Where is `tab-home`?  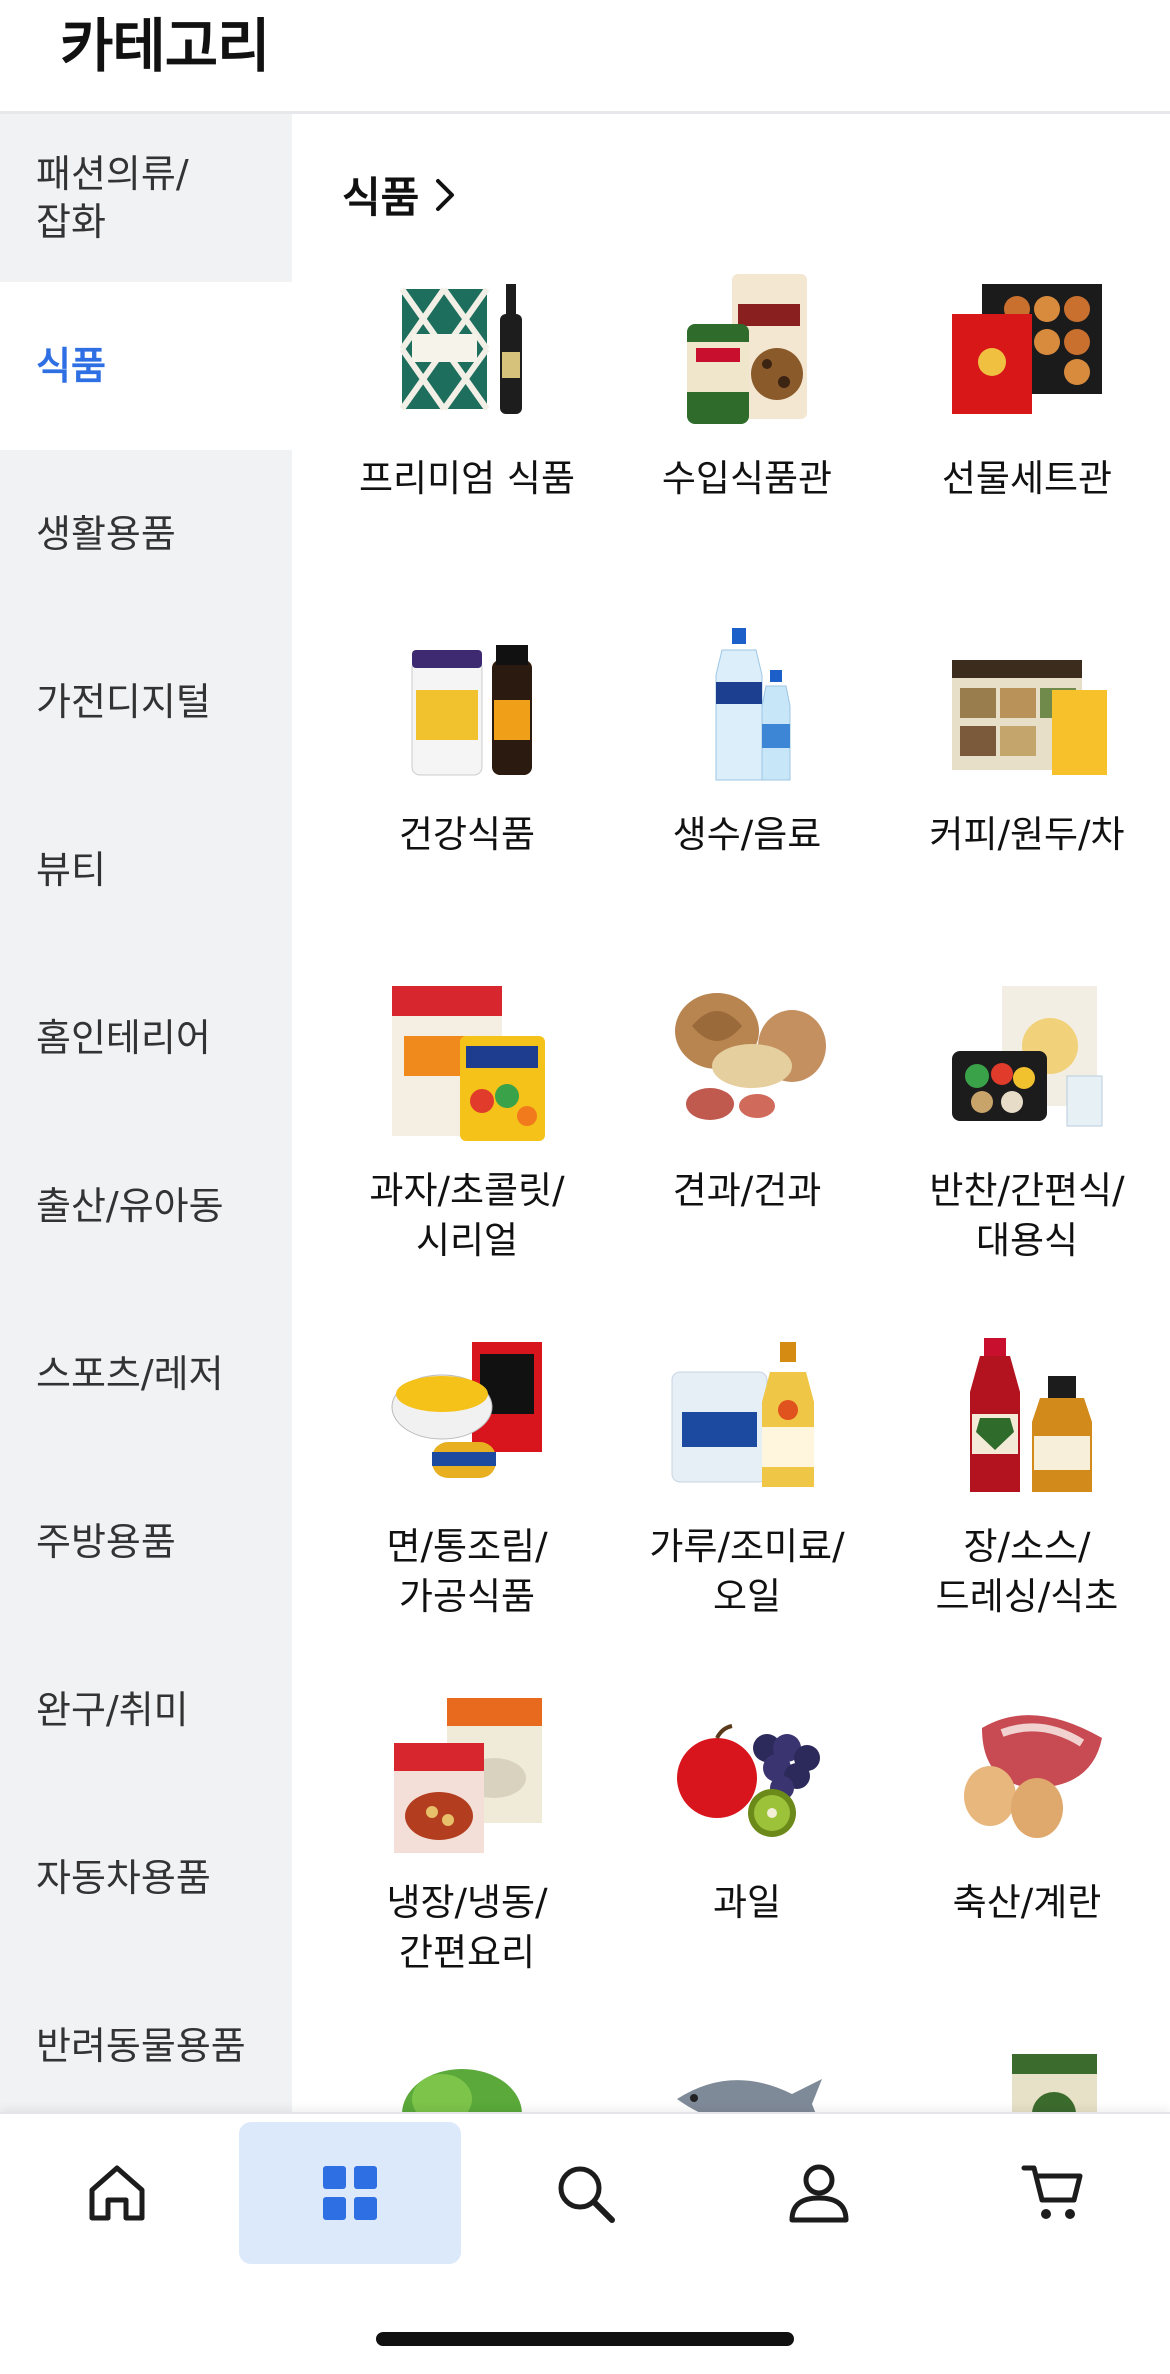 tab-home is located at coordinates (117, 2193).